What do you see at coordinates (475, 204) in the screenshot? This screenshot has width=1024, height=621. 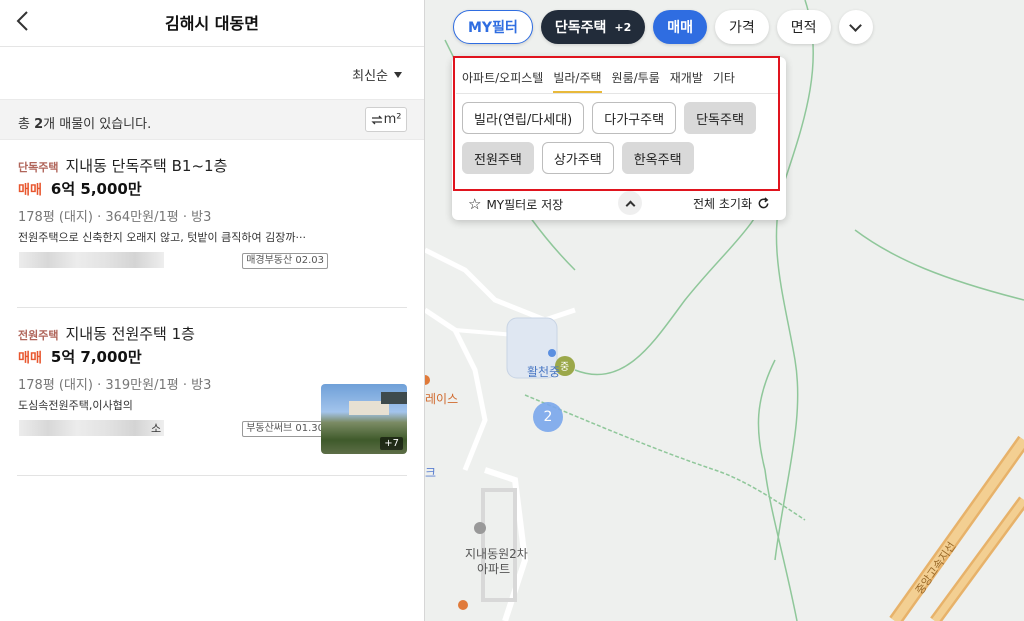 I see `star-icon: ☆` at bounding box center [475, 204].